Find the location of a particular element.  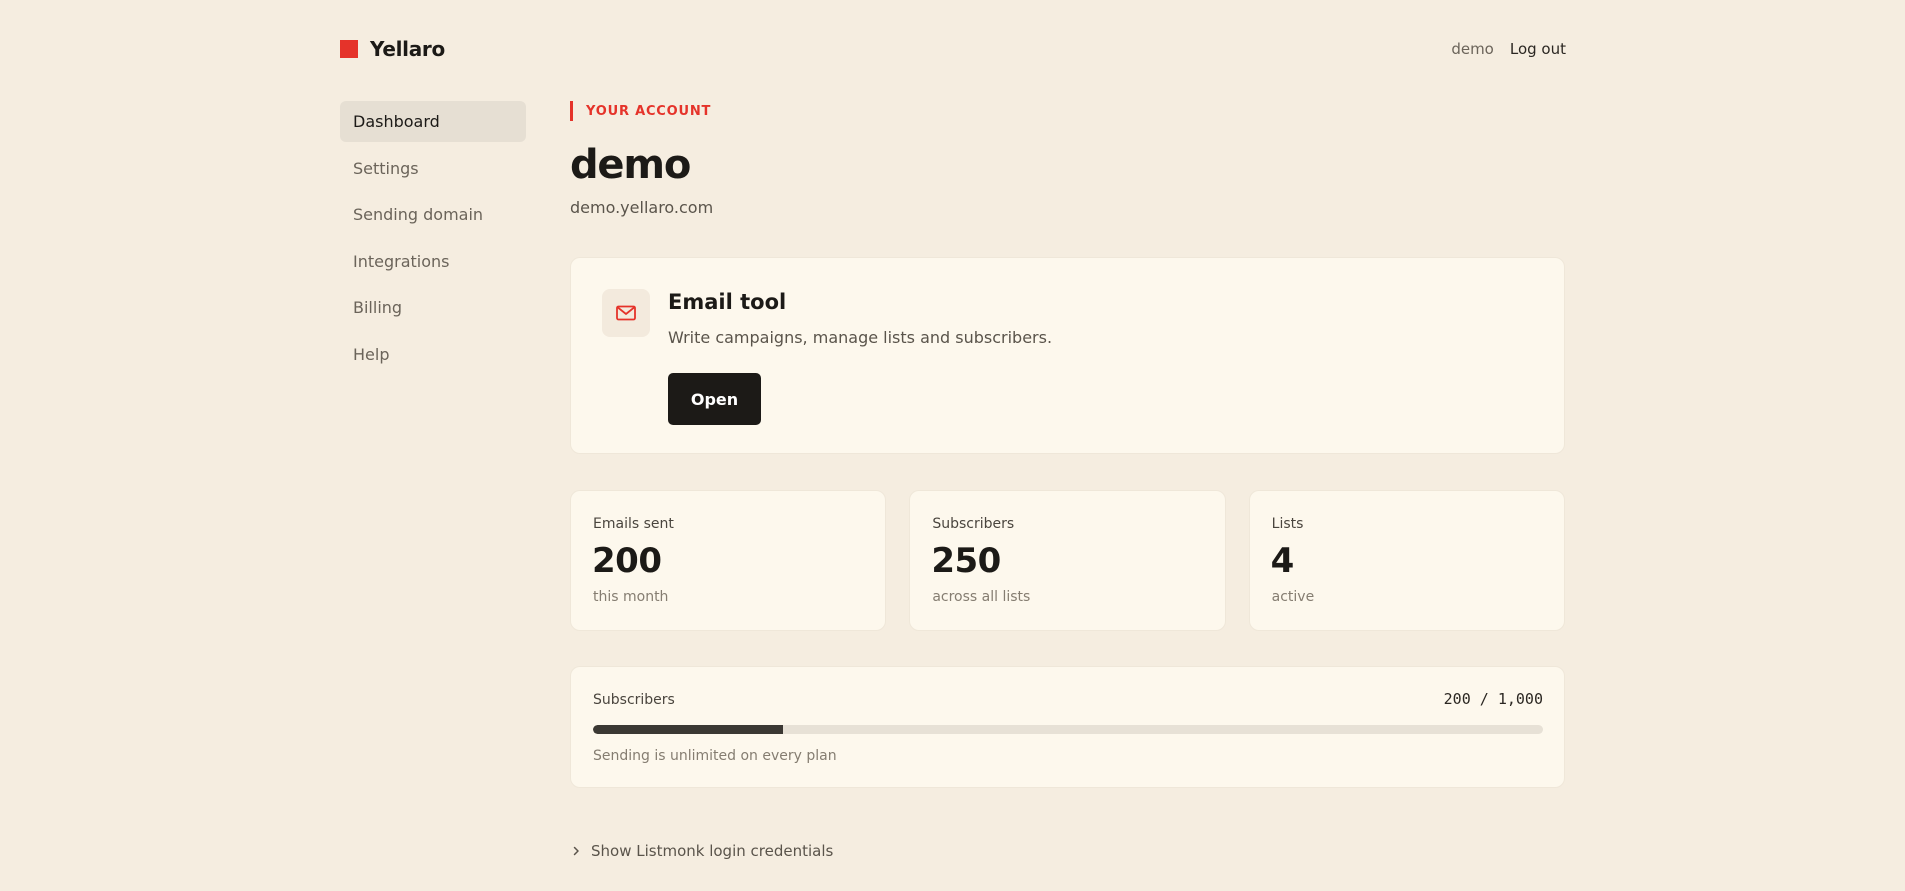

sidebar-item-dashboard: Dashboard is located at coordinates (433, 121).